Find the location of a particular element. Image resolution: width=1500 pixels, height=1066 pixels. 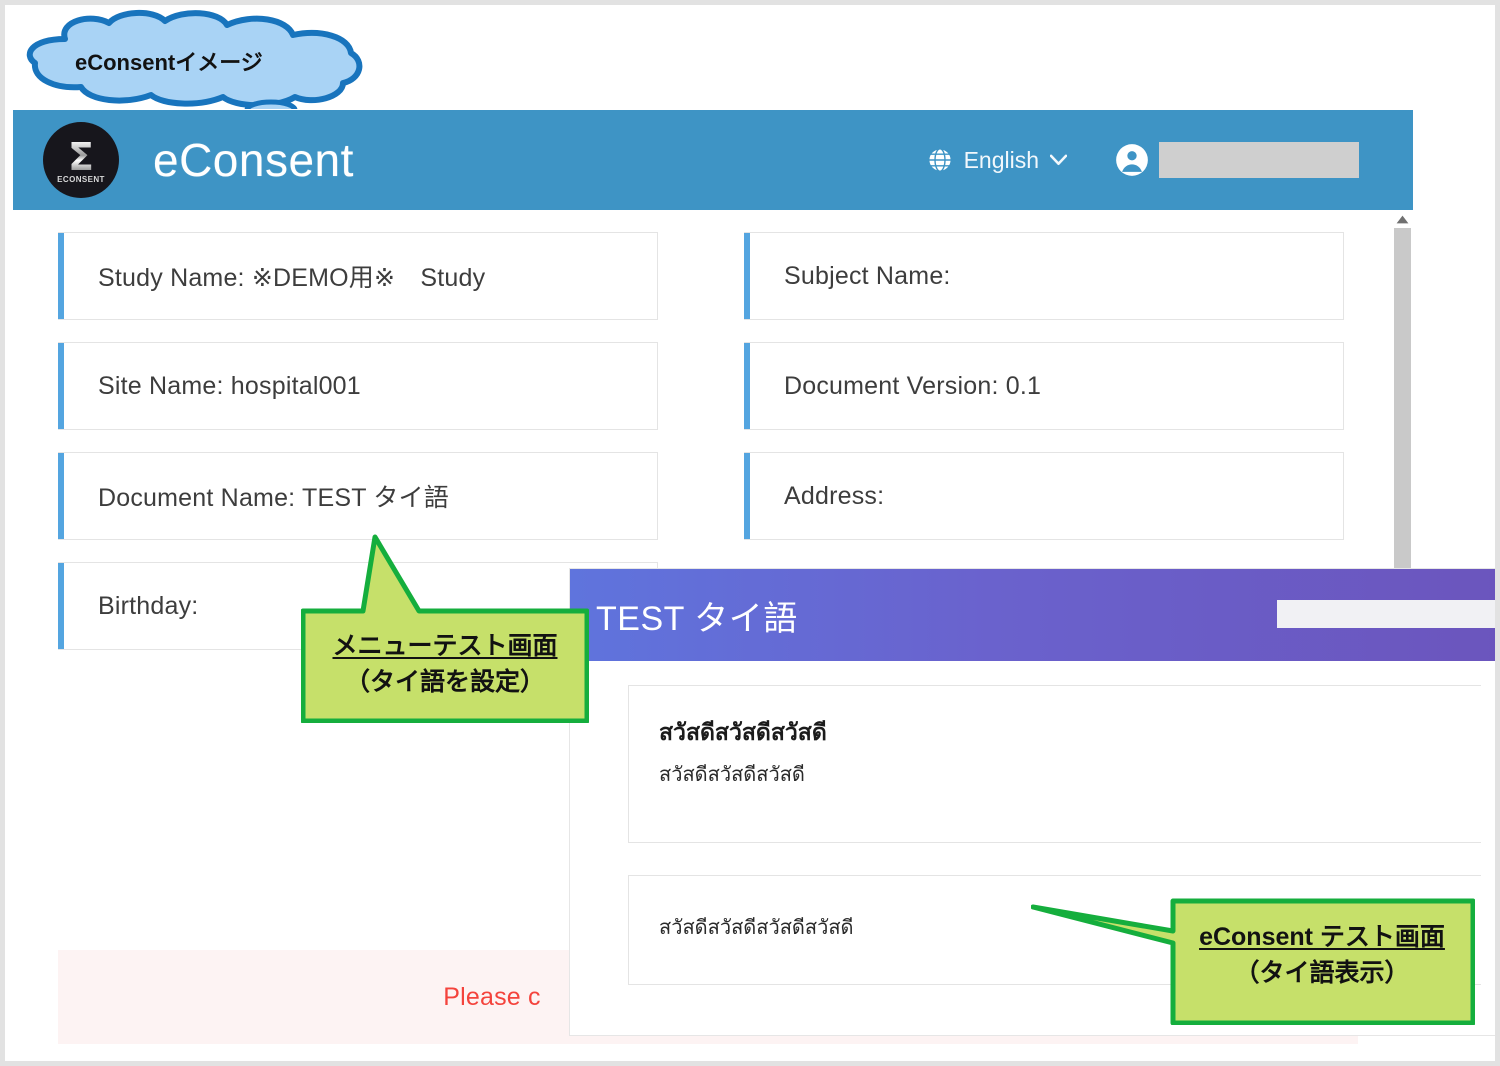

info-card-site-name: Site Name: hospital001 is located at coordinates (358, 386).